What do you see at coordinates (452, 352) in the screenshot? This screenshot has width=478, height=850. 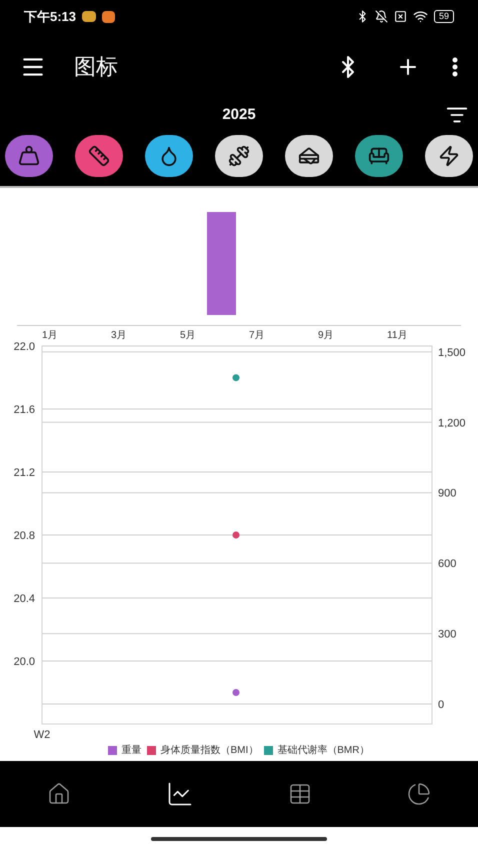 I see `y-tick-label: 1,500` at bounding box center [452, 352].